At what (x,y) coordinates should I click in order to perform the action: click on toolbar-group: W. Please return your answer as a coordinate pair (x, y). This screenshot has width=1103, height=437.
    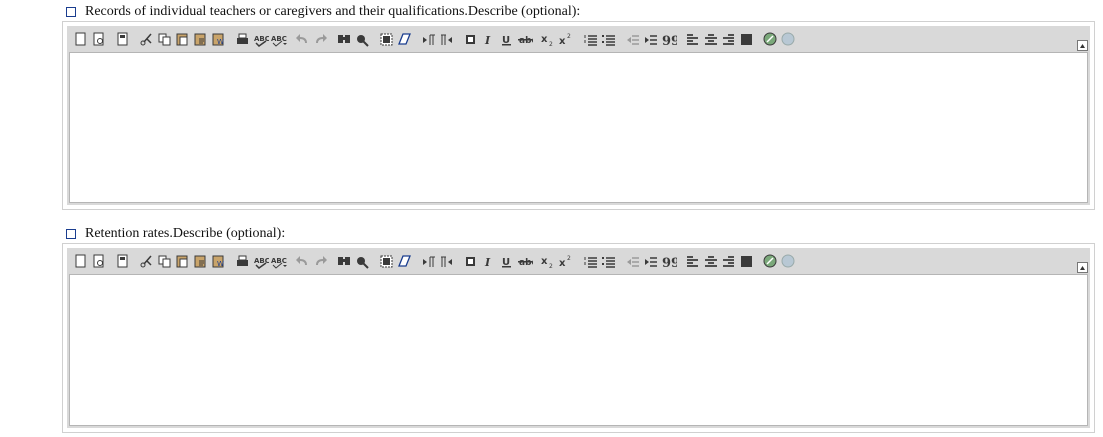
    Looking at the image, I should click on (182, 39).